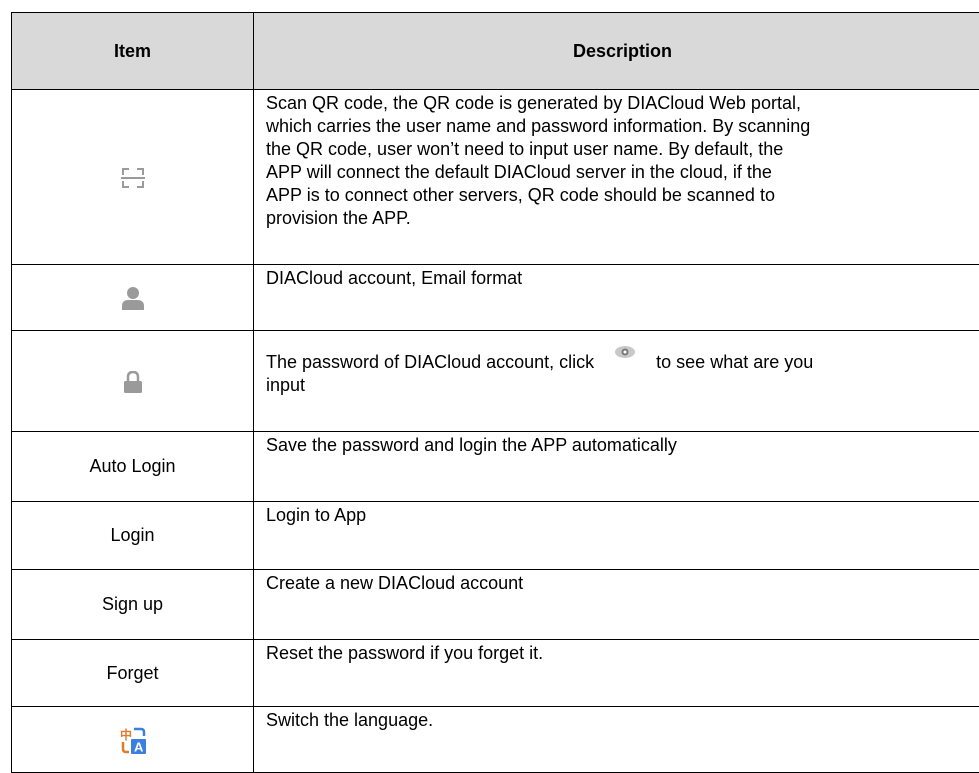  I want to click on description-cell: Create a new DIACloud account, so click(616, 605).